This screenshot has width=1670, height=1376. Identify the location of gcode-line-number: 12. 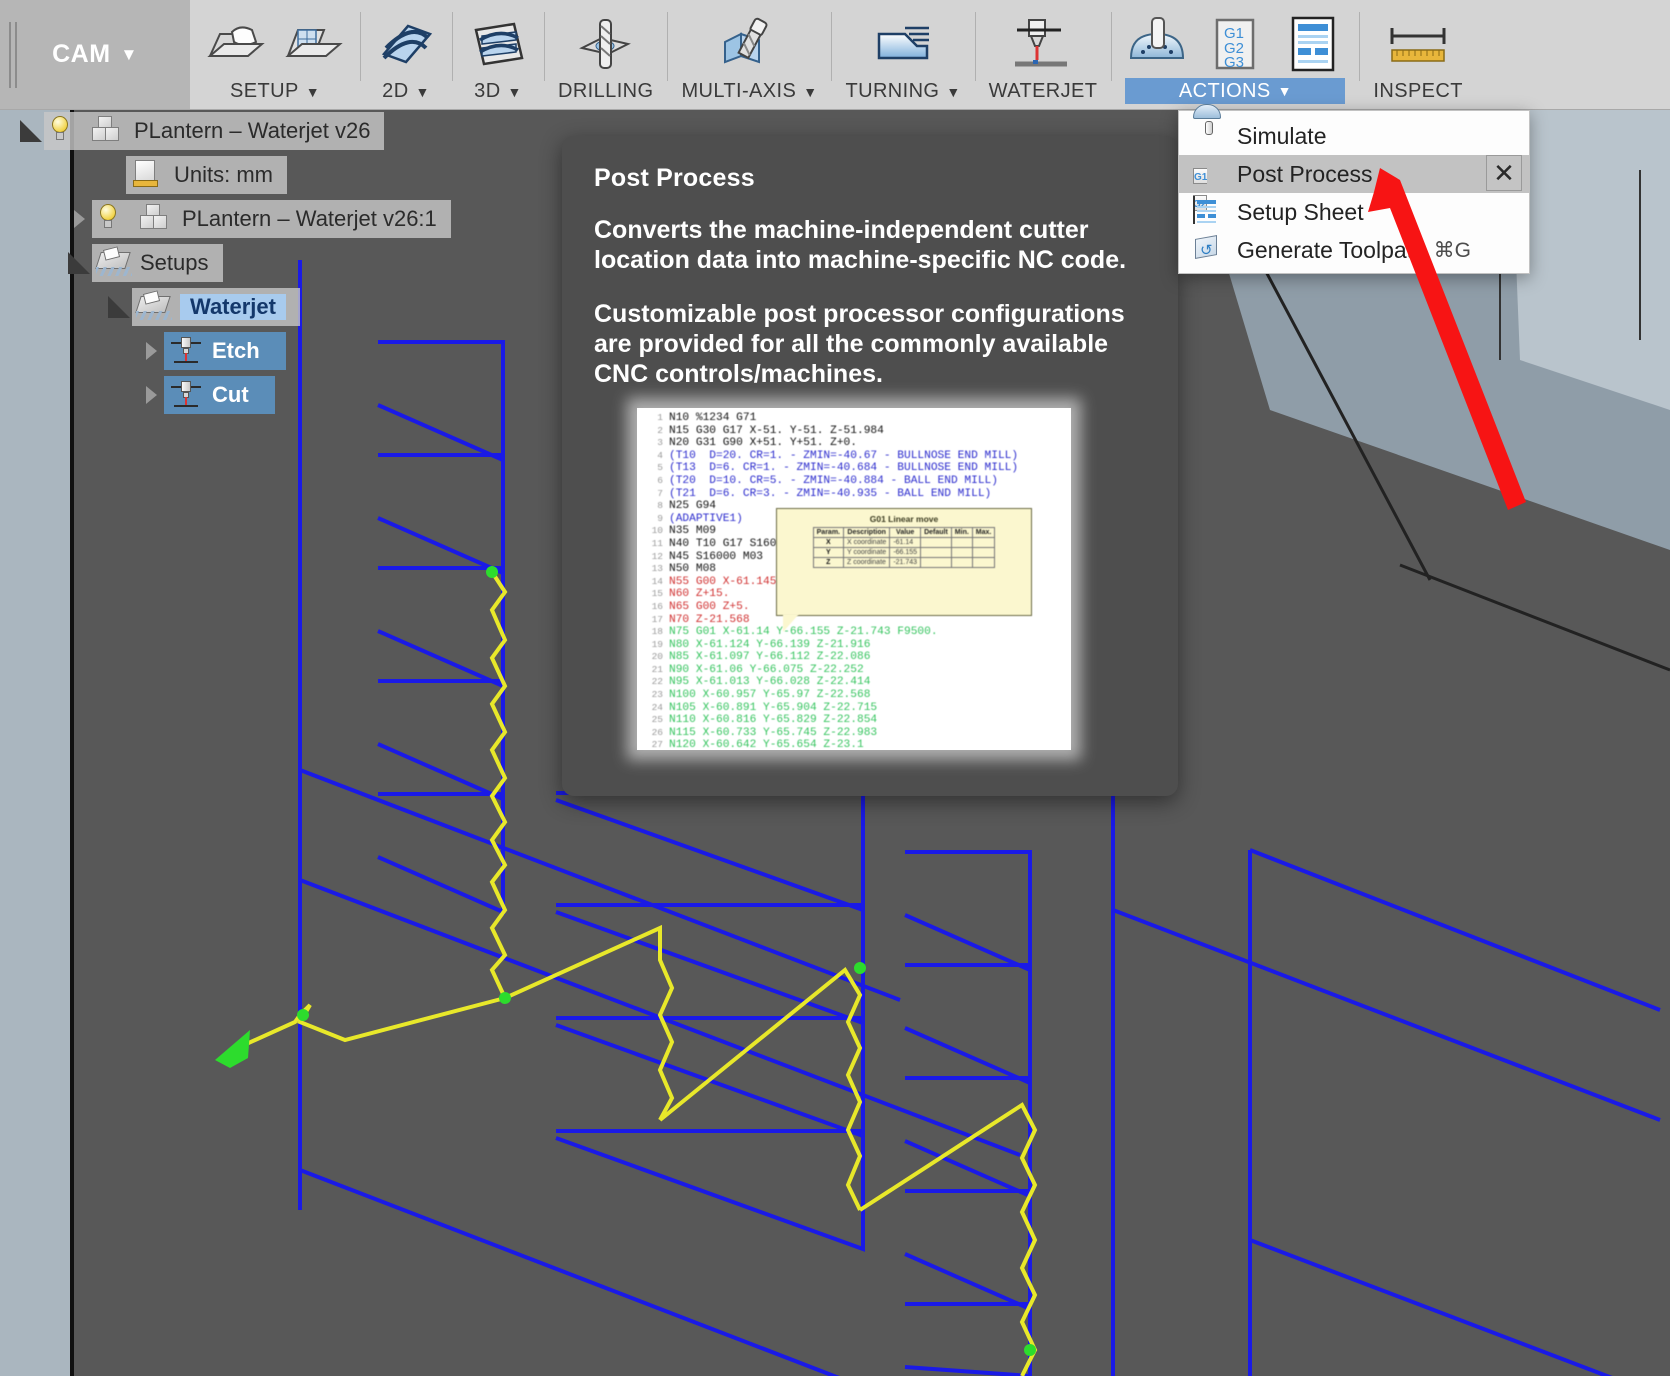
(657, 556).